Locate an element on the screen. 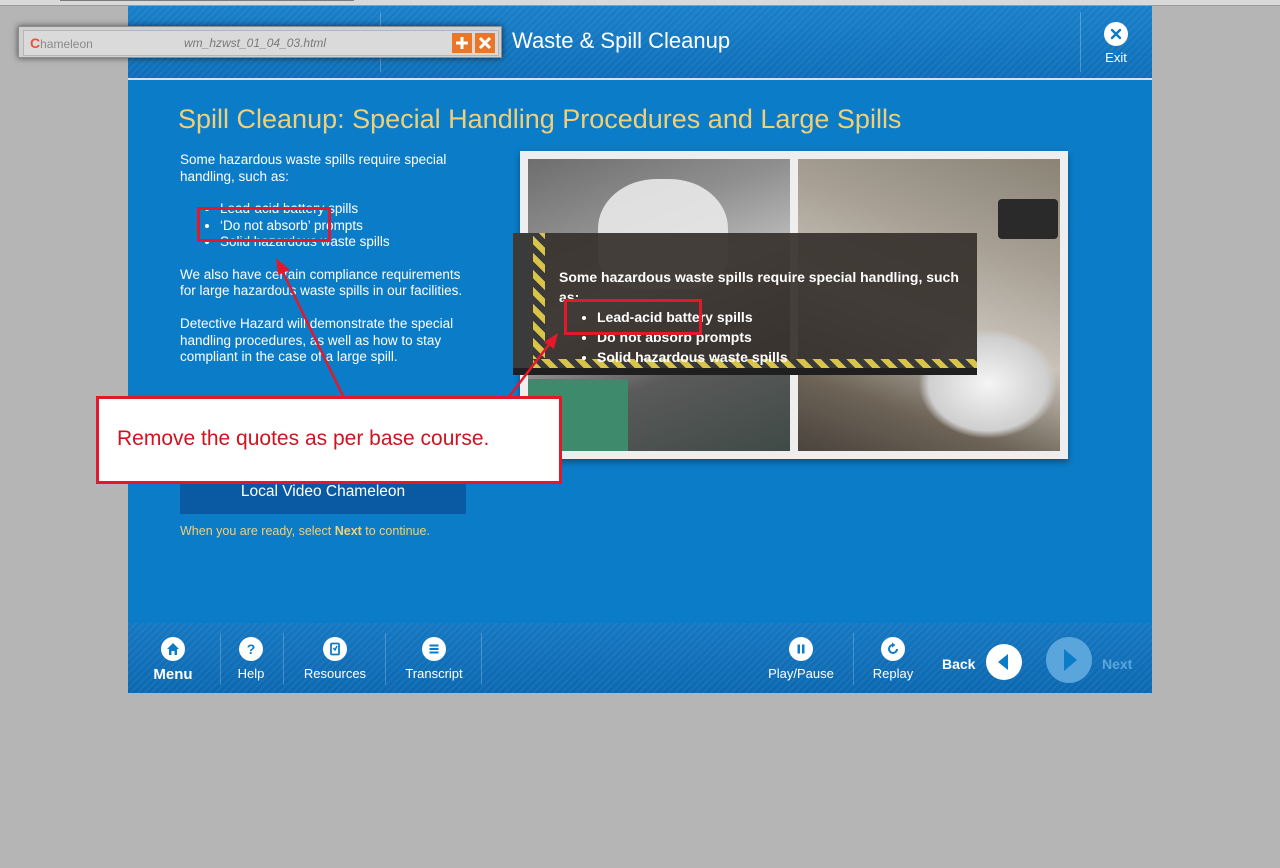  annotation-arrow-line-right is located at coordinates (529, 370).